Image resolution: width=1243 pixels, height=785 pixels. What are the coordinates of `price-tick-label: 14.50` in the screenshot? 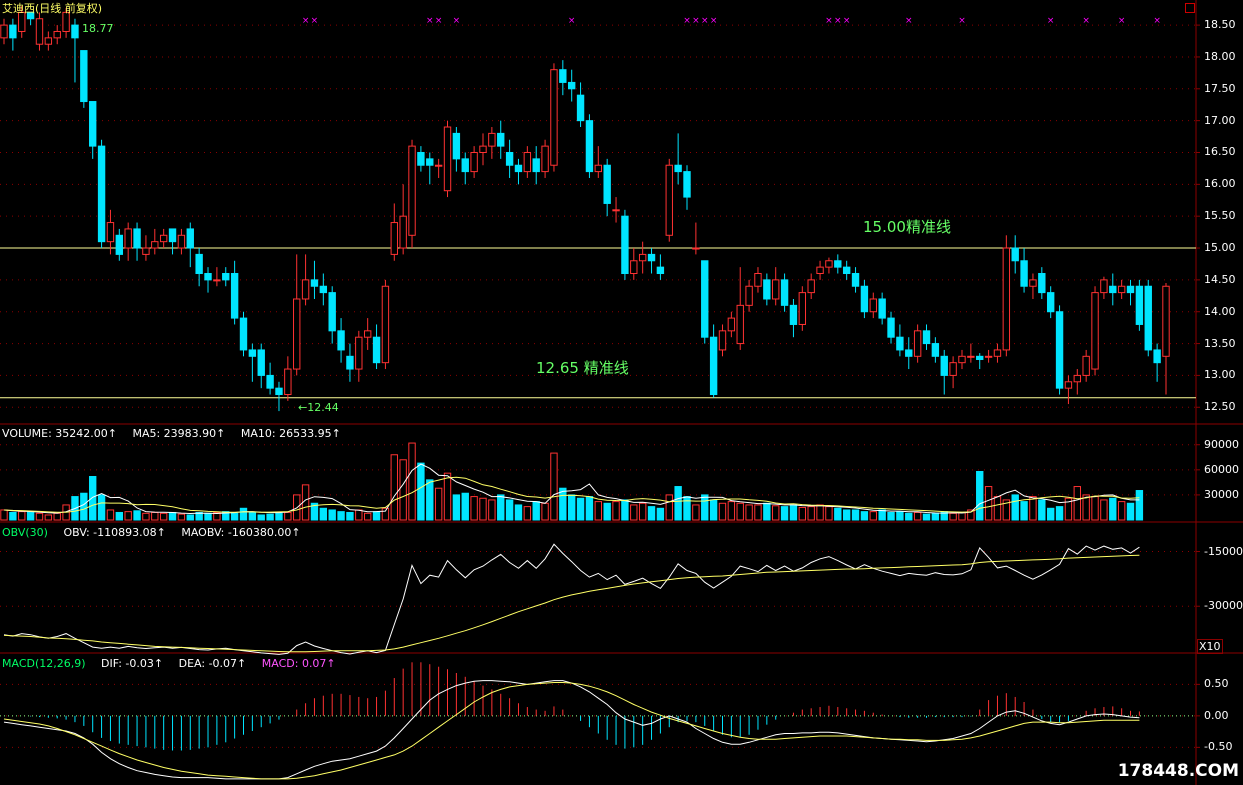 It's located at (1220, 279).